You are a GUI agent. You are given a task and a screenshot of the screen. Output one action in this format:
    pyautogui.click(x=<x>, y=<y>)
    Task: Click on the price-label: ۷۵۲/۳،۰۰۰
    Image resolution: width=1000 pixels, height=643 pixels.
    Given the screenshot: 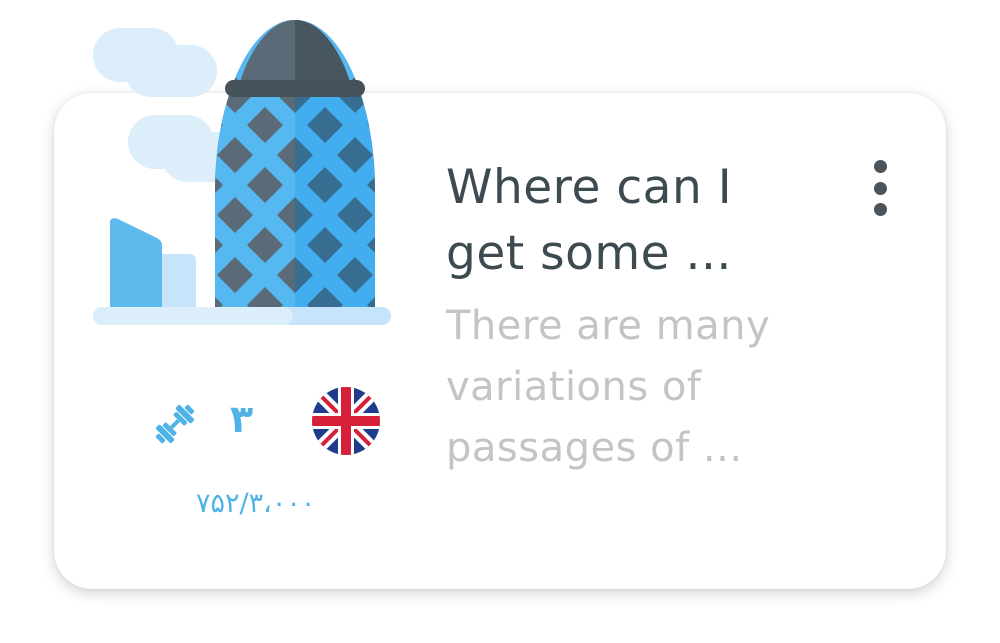 What is the action you would take?
    pyautogui.click(x=256, y=503)
    